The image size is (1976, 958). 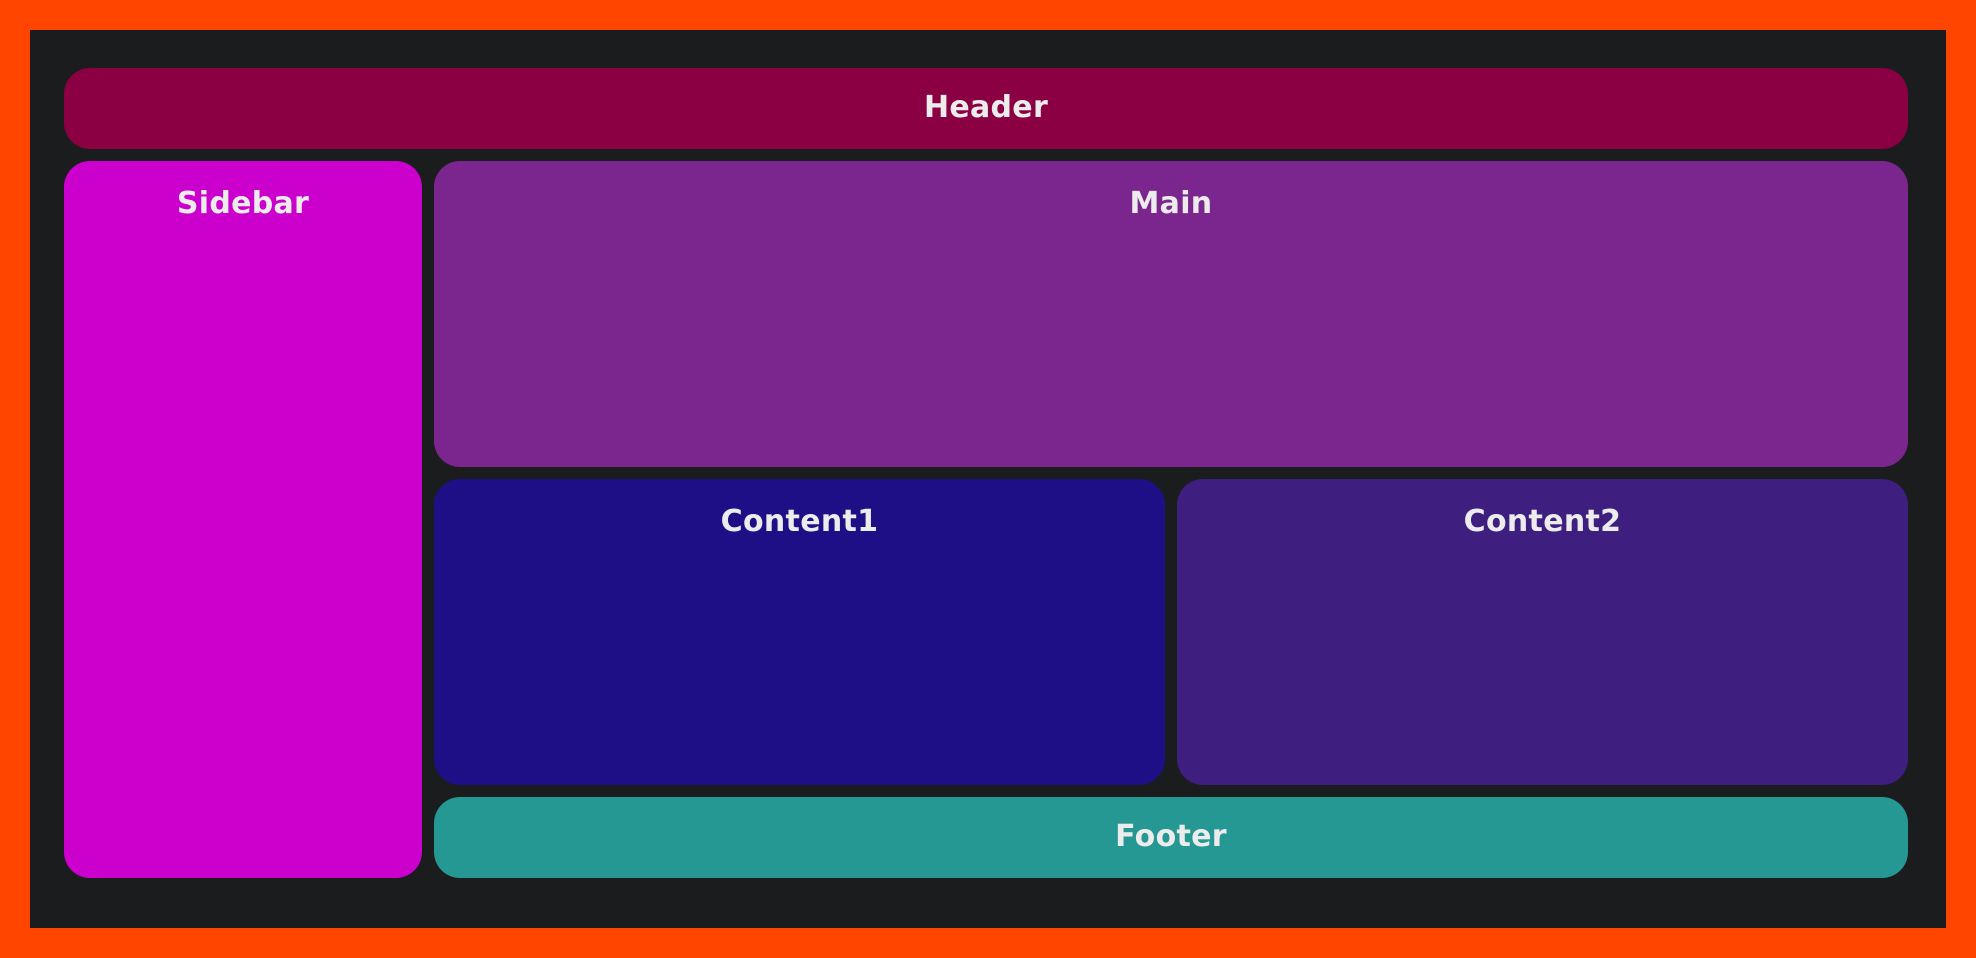 I want to click on content1-panel: Content1, so click(x=799, y=632).